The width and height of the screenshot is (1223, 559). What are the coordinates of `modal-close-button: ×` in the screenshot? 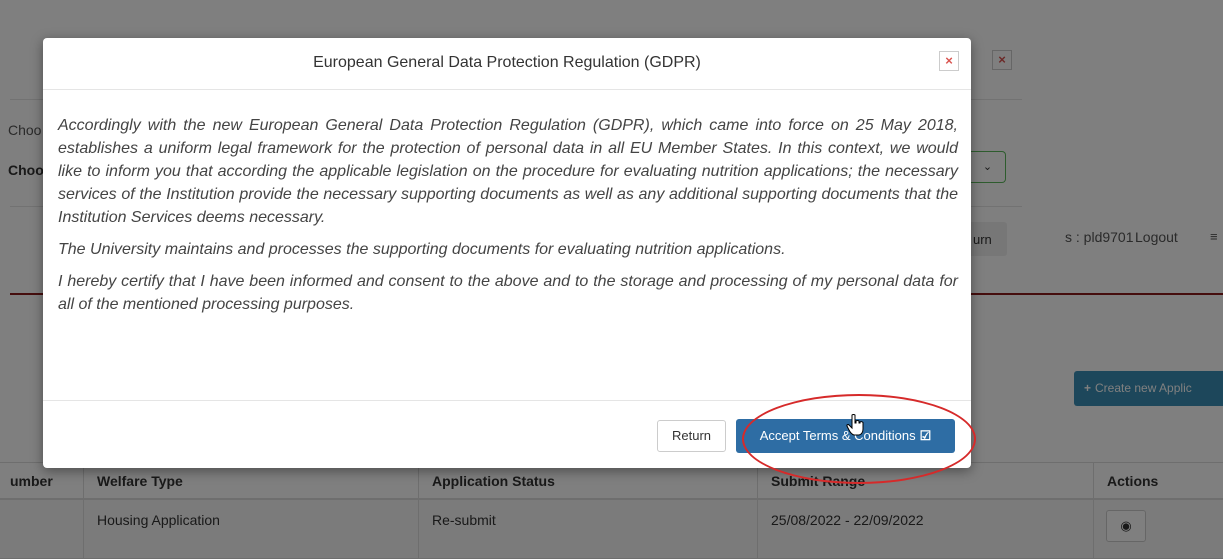 It's located at (949, 61).